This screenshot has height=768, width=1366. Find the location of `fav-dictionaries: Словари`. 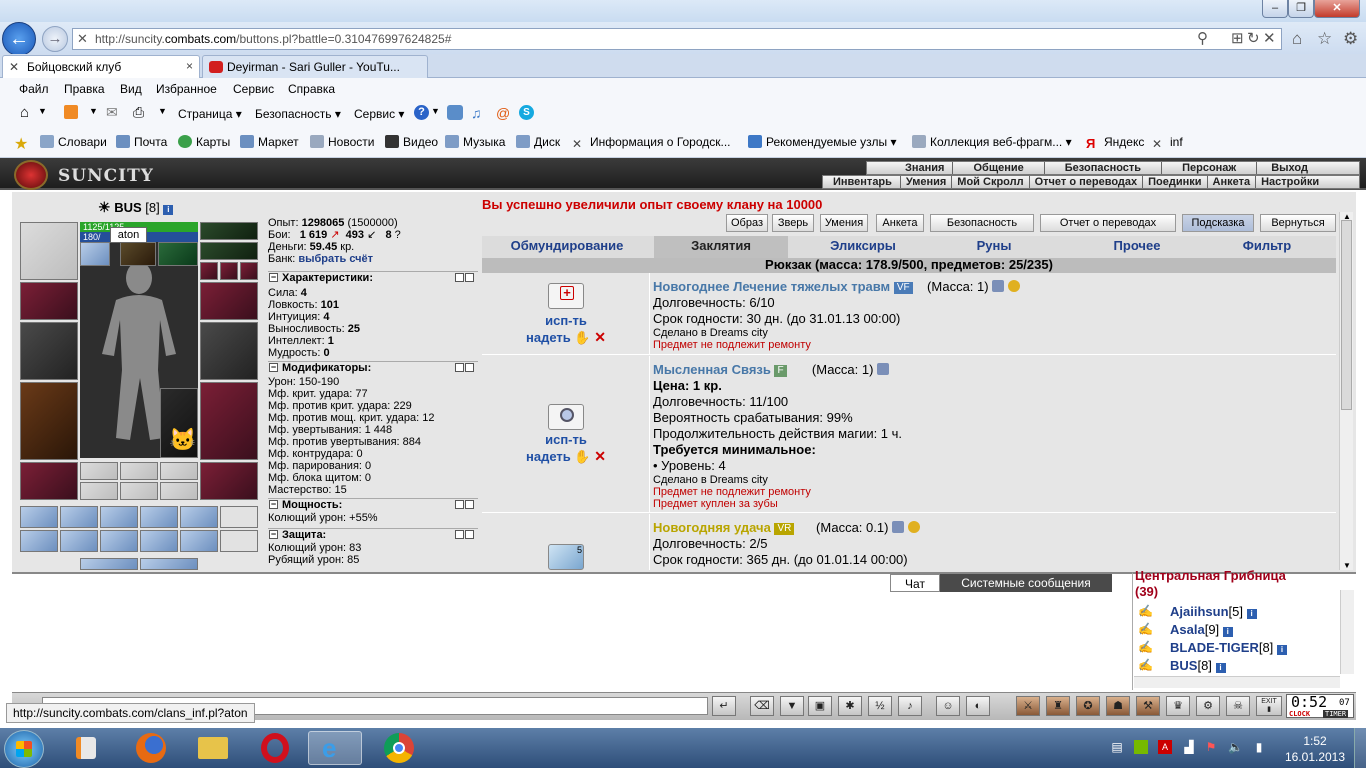

fav-dictionaries: Словари is located at coordinates (73, 142).